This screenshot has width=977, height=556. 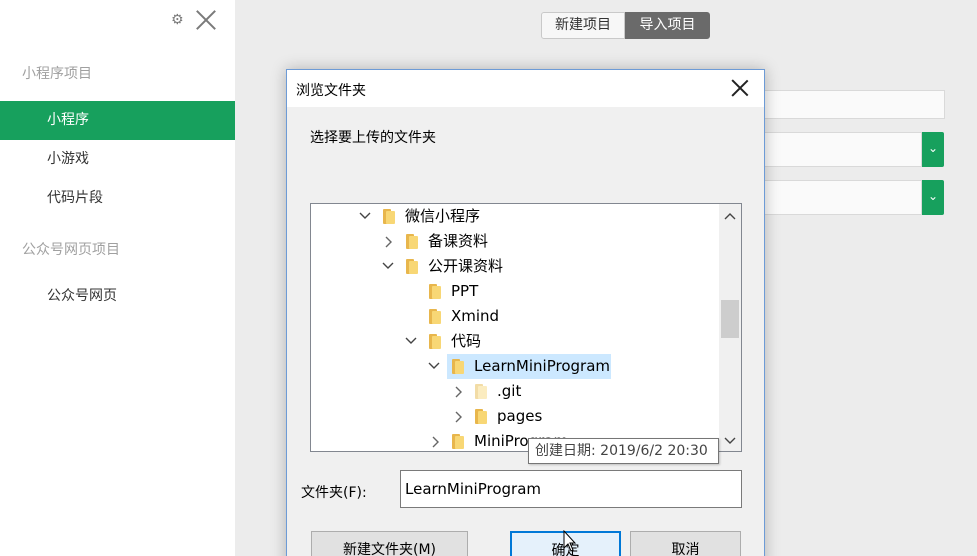 What do you see at coordinates (730, 319) in the screenshot?
I see `scrollbar-thumb` at bounding box center [730, 319].